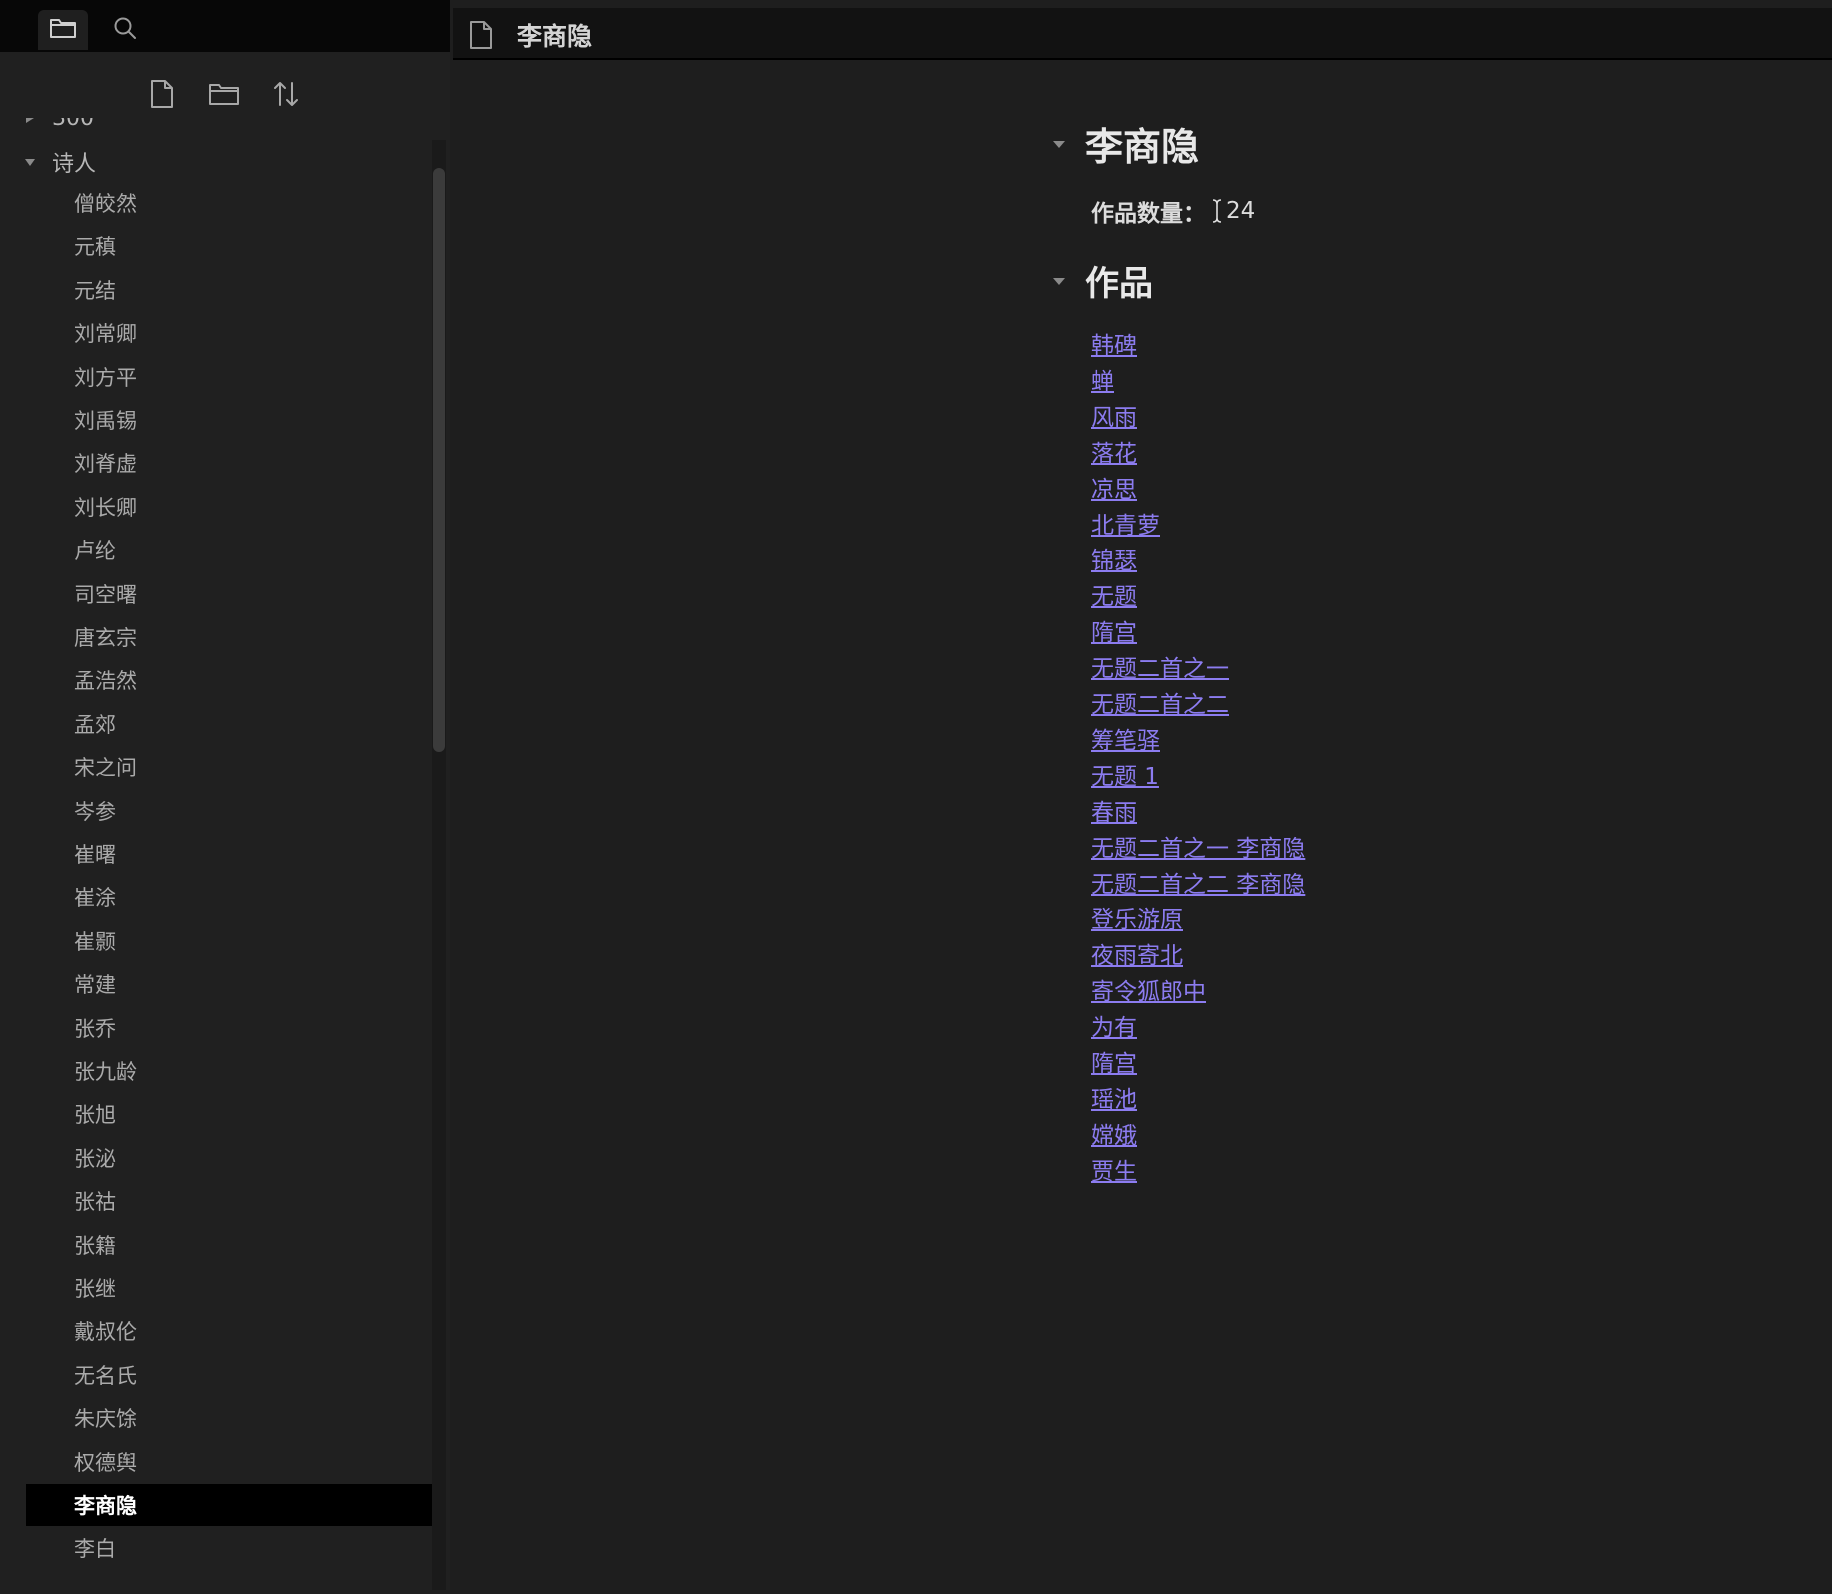  Describe the element at coordinates (58, 162) in the screenshot. I see `tree-folder-poets: 诗人` at that location.